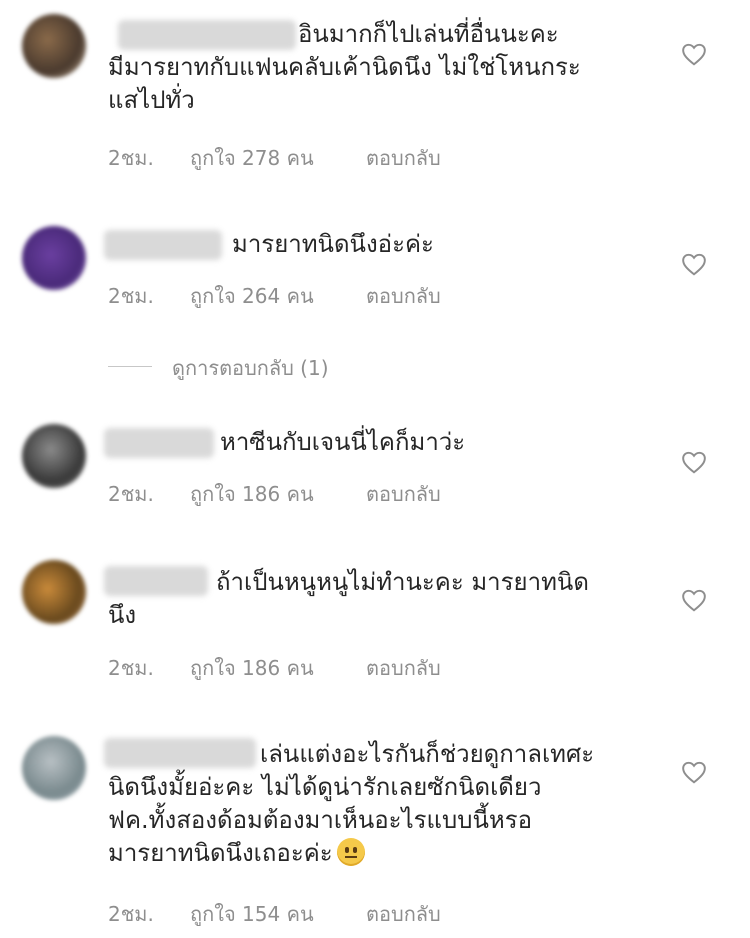 The width and height of the screenshot is (750, 938). What do you see at coordinates (350, 852) in the screenshot?
I see `neutral-face-emoji-icon` at bounding box center [350, 852].